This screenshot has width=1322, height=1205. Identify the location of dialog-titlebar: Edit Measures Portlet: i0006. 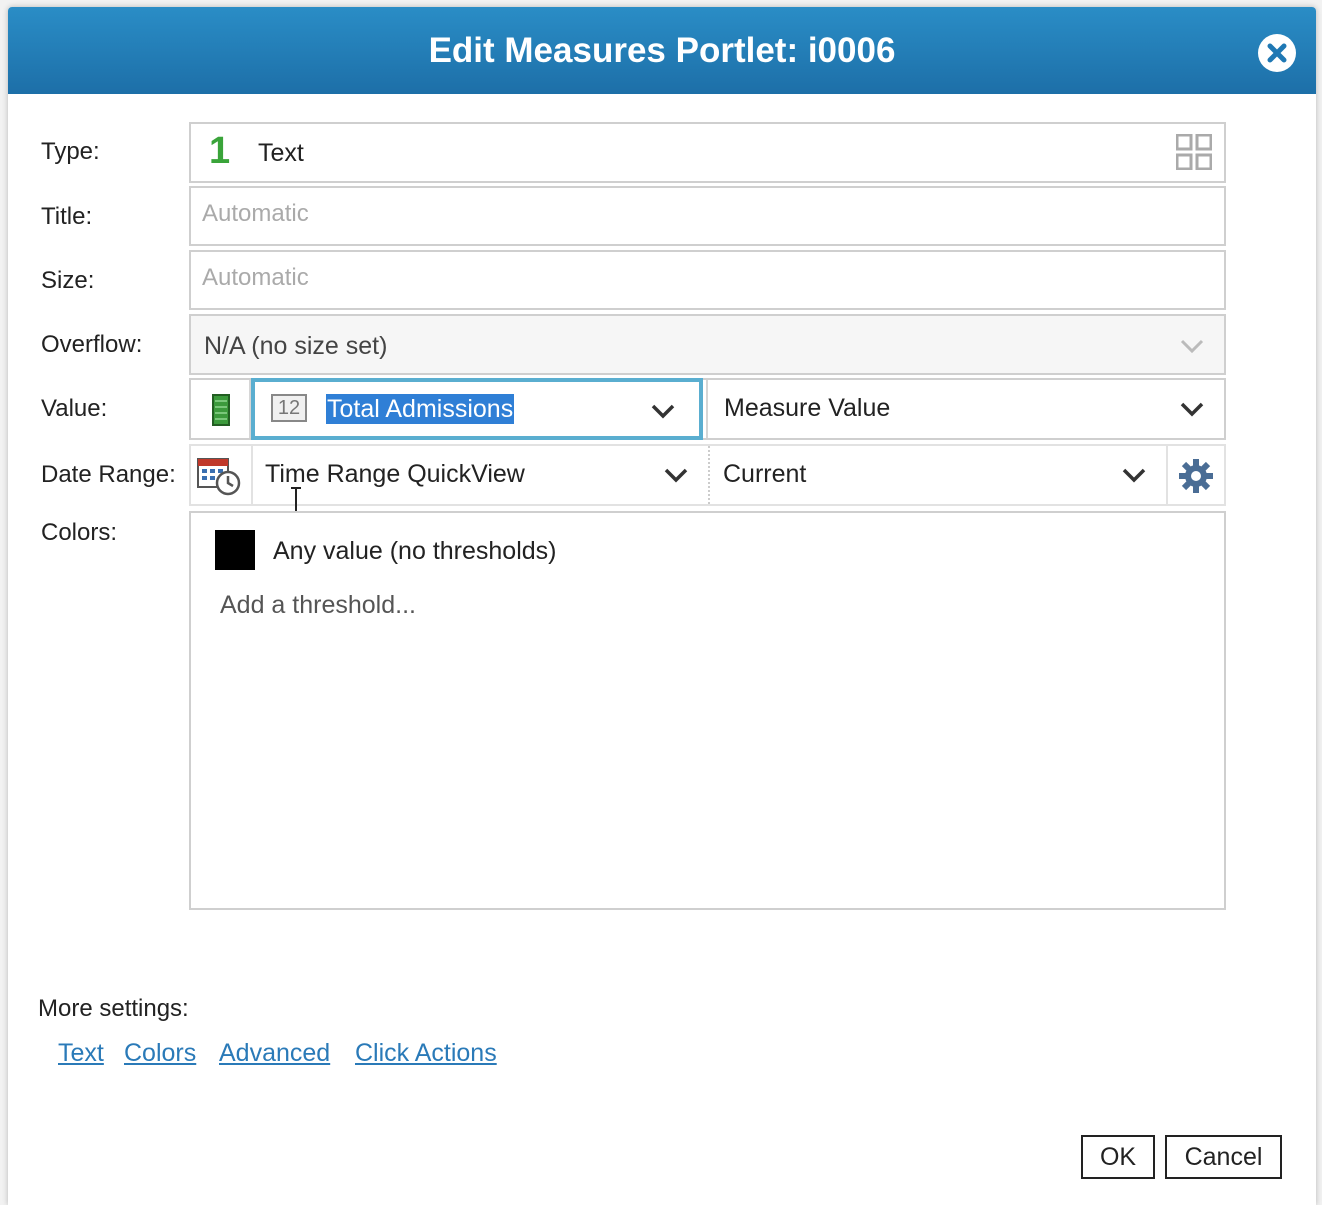
(662, 50).